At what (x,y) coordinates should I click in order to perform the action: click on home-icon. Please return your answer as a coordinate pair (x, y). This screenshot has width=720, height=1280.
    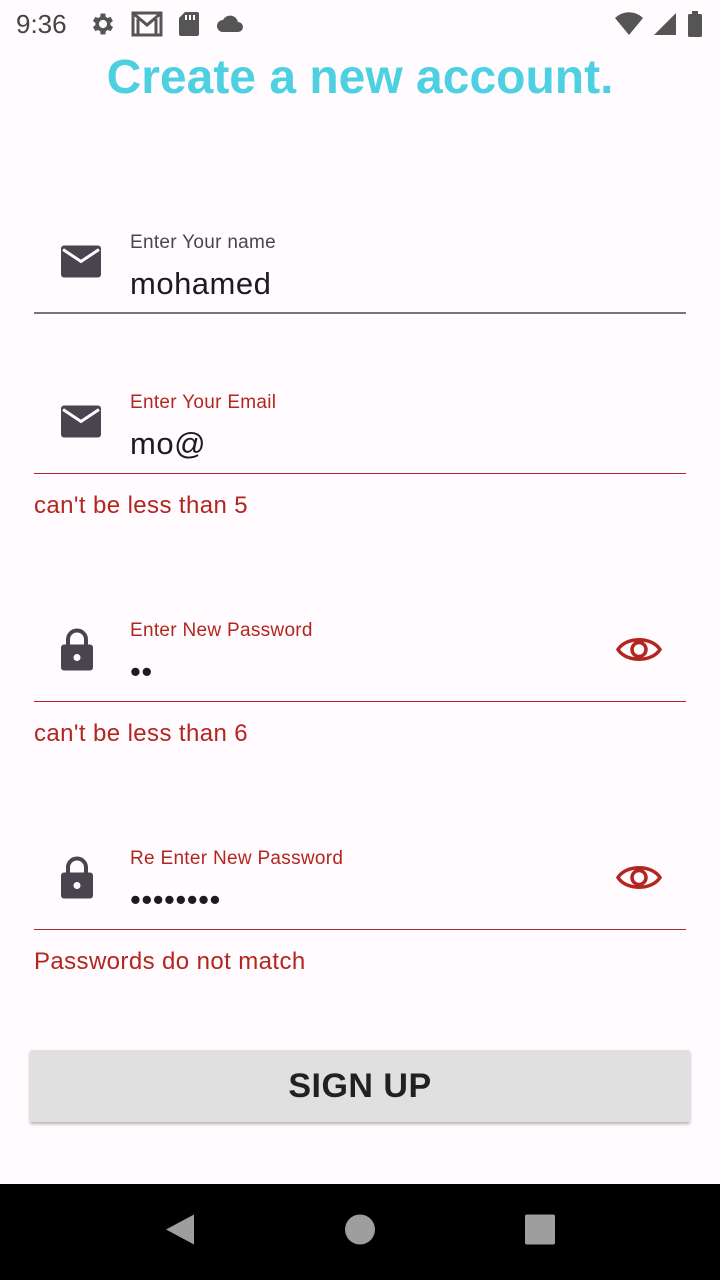
    Looking at the image, I should click on (360, 1232).